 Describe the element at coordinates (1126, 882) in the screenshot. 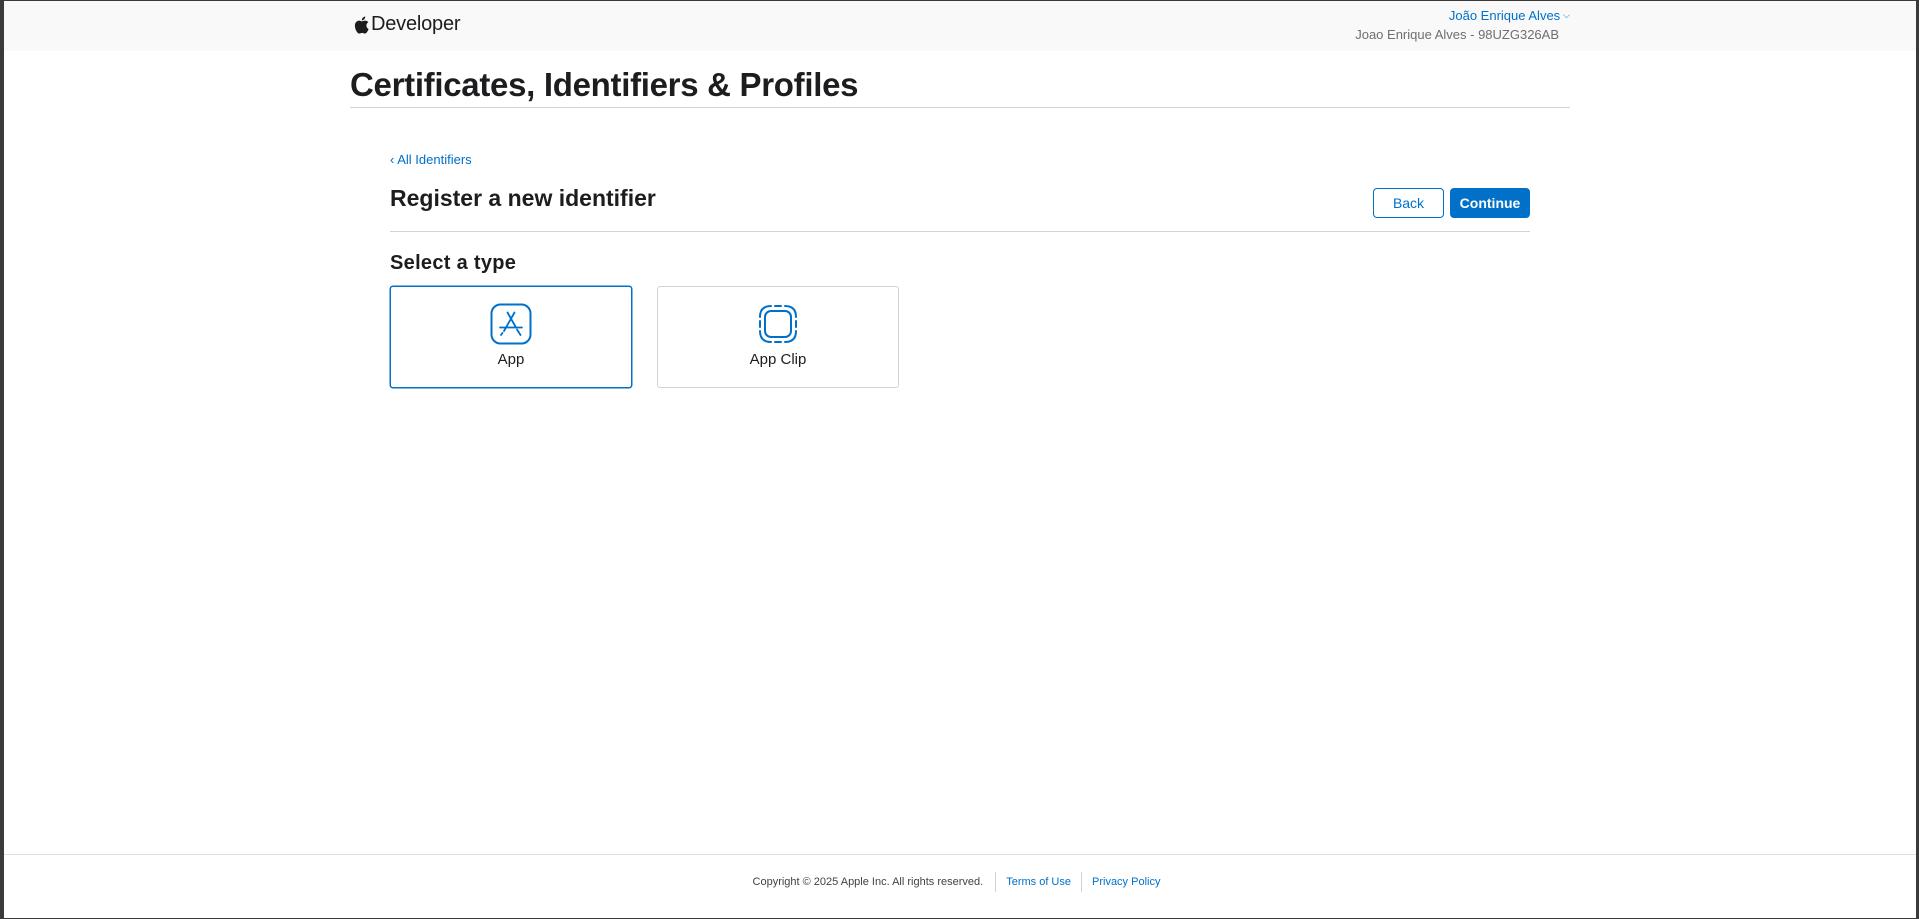

I see `privacy-policy-link: Privacy Policy` at that location.